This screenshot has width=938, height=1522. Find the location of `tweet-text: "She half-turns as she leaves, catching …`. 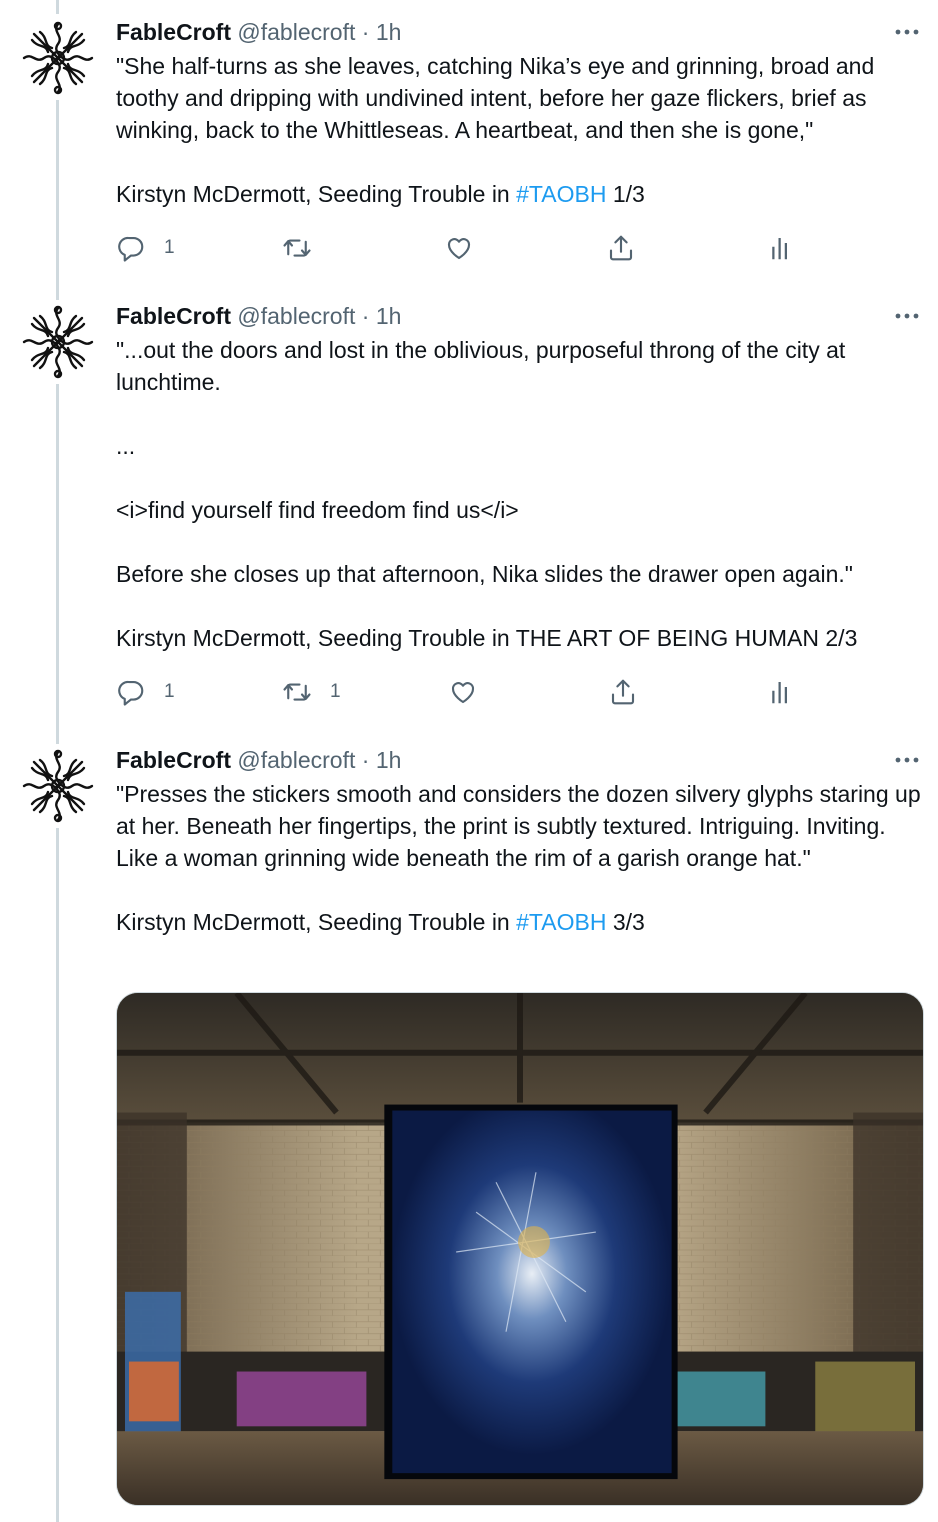

tweet-text: "She half-turns as she leaves, catching … is located at coordinates (520, 130).